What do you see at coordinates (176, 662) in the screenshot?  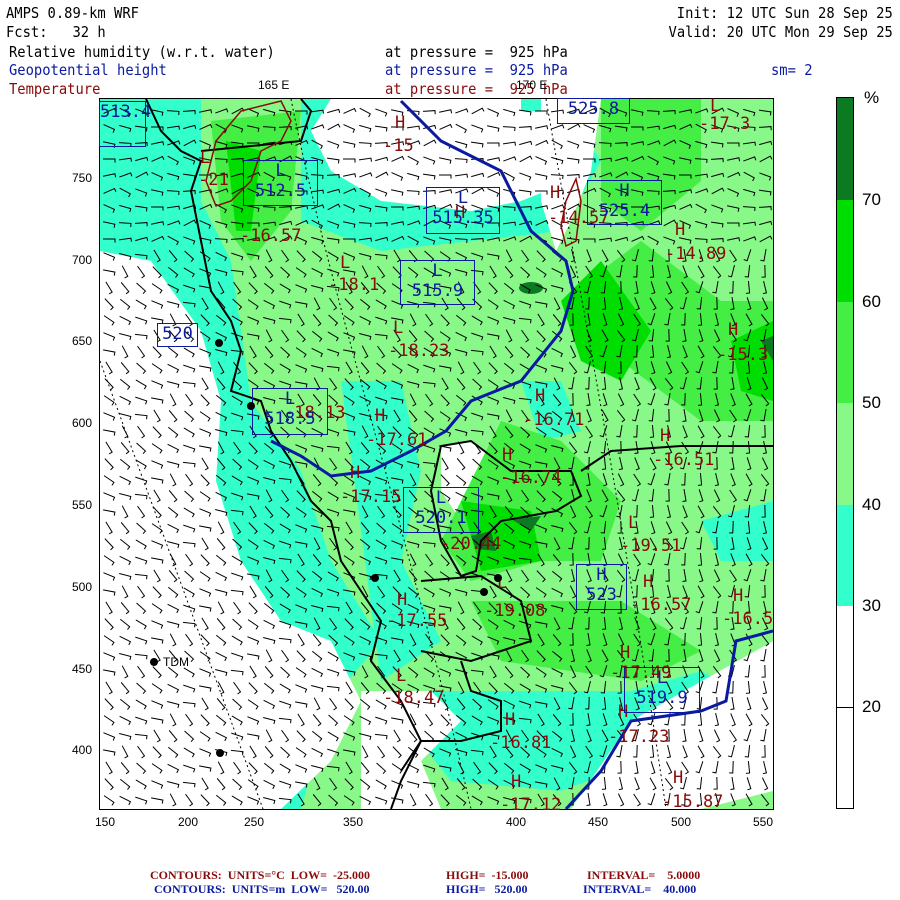 I see `station-label-tdm: TDM` at bounding box center [176, 662].